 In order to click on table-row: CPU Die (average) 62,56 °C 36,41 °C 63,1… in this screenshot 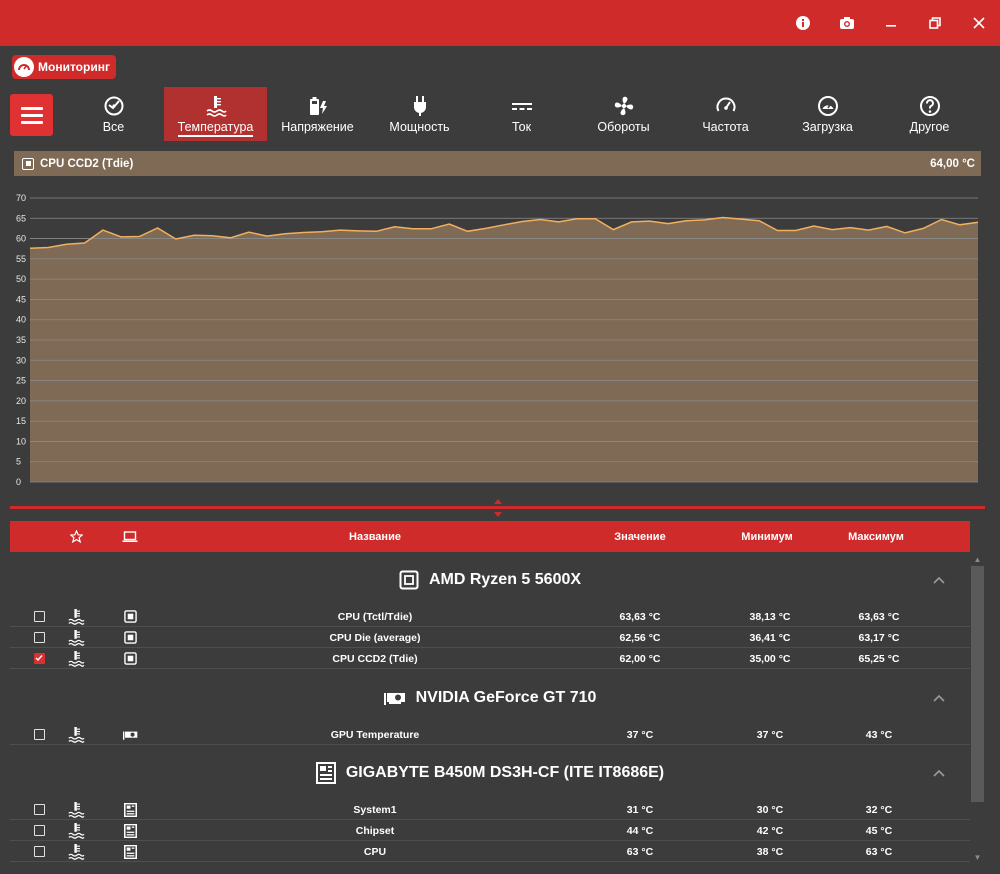, I will do `click(490, 637)`.